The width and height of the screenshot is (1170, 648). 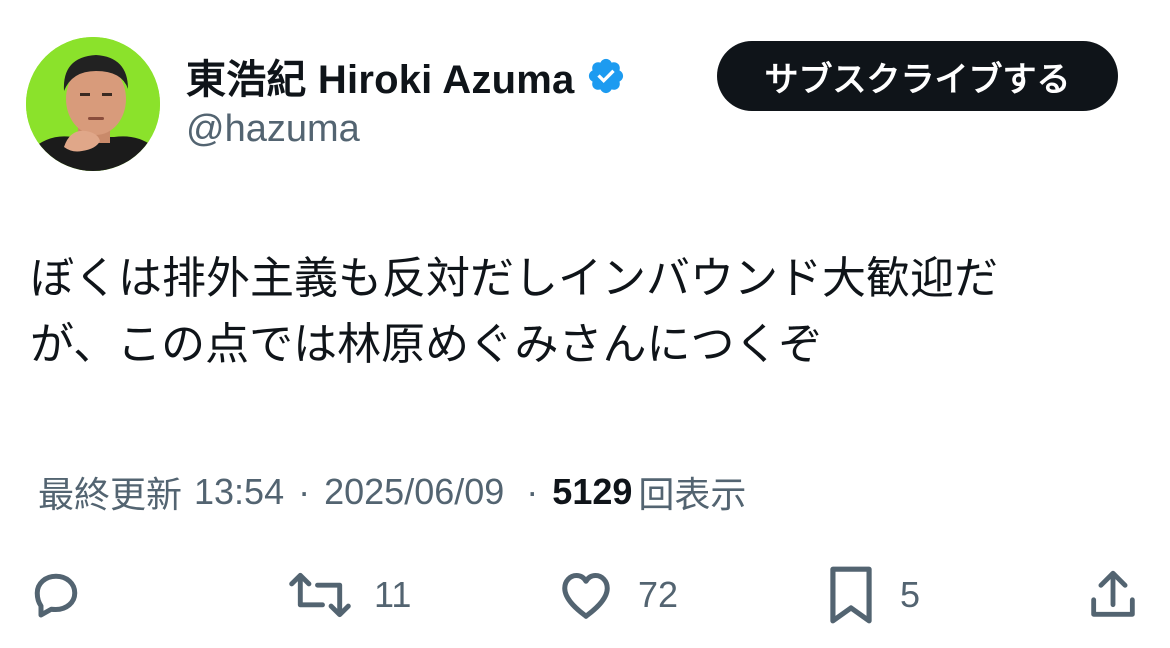 What do you see at coordinates (917, 76) in the screenshot?
I see `subscribe-button: サブスクライブする` at bounding box center [917, 76].